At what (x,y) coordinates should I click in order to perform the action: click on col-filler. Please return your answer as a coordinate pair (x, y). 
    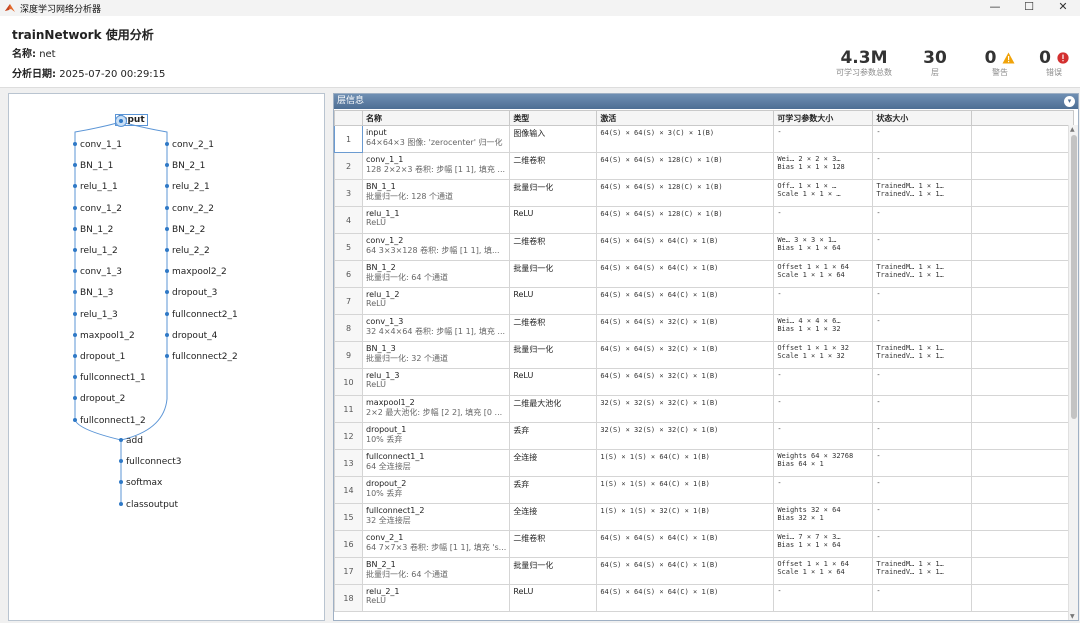
    Looking at the image, I should click on (1023, 118).